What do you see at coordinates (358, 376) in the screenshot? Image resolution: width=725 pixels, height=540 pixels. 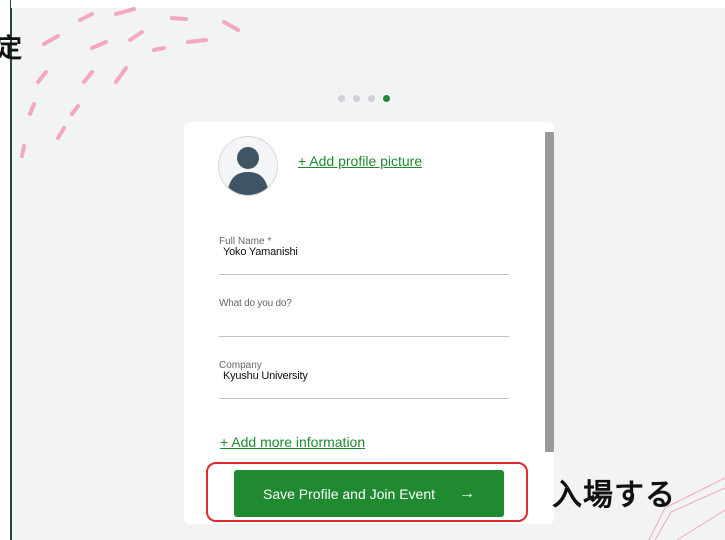 I see `company-input` at bounding box center [358, 376].